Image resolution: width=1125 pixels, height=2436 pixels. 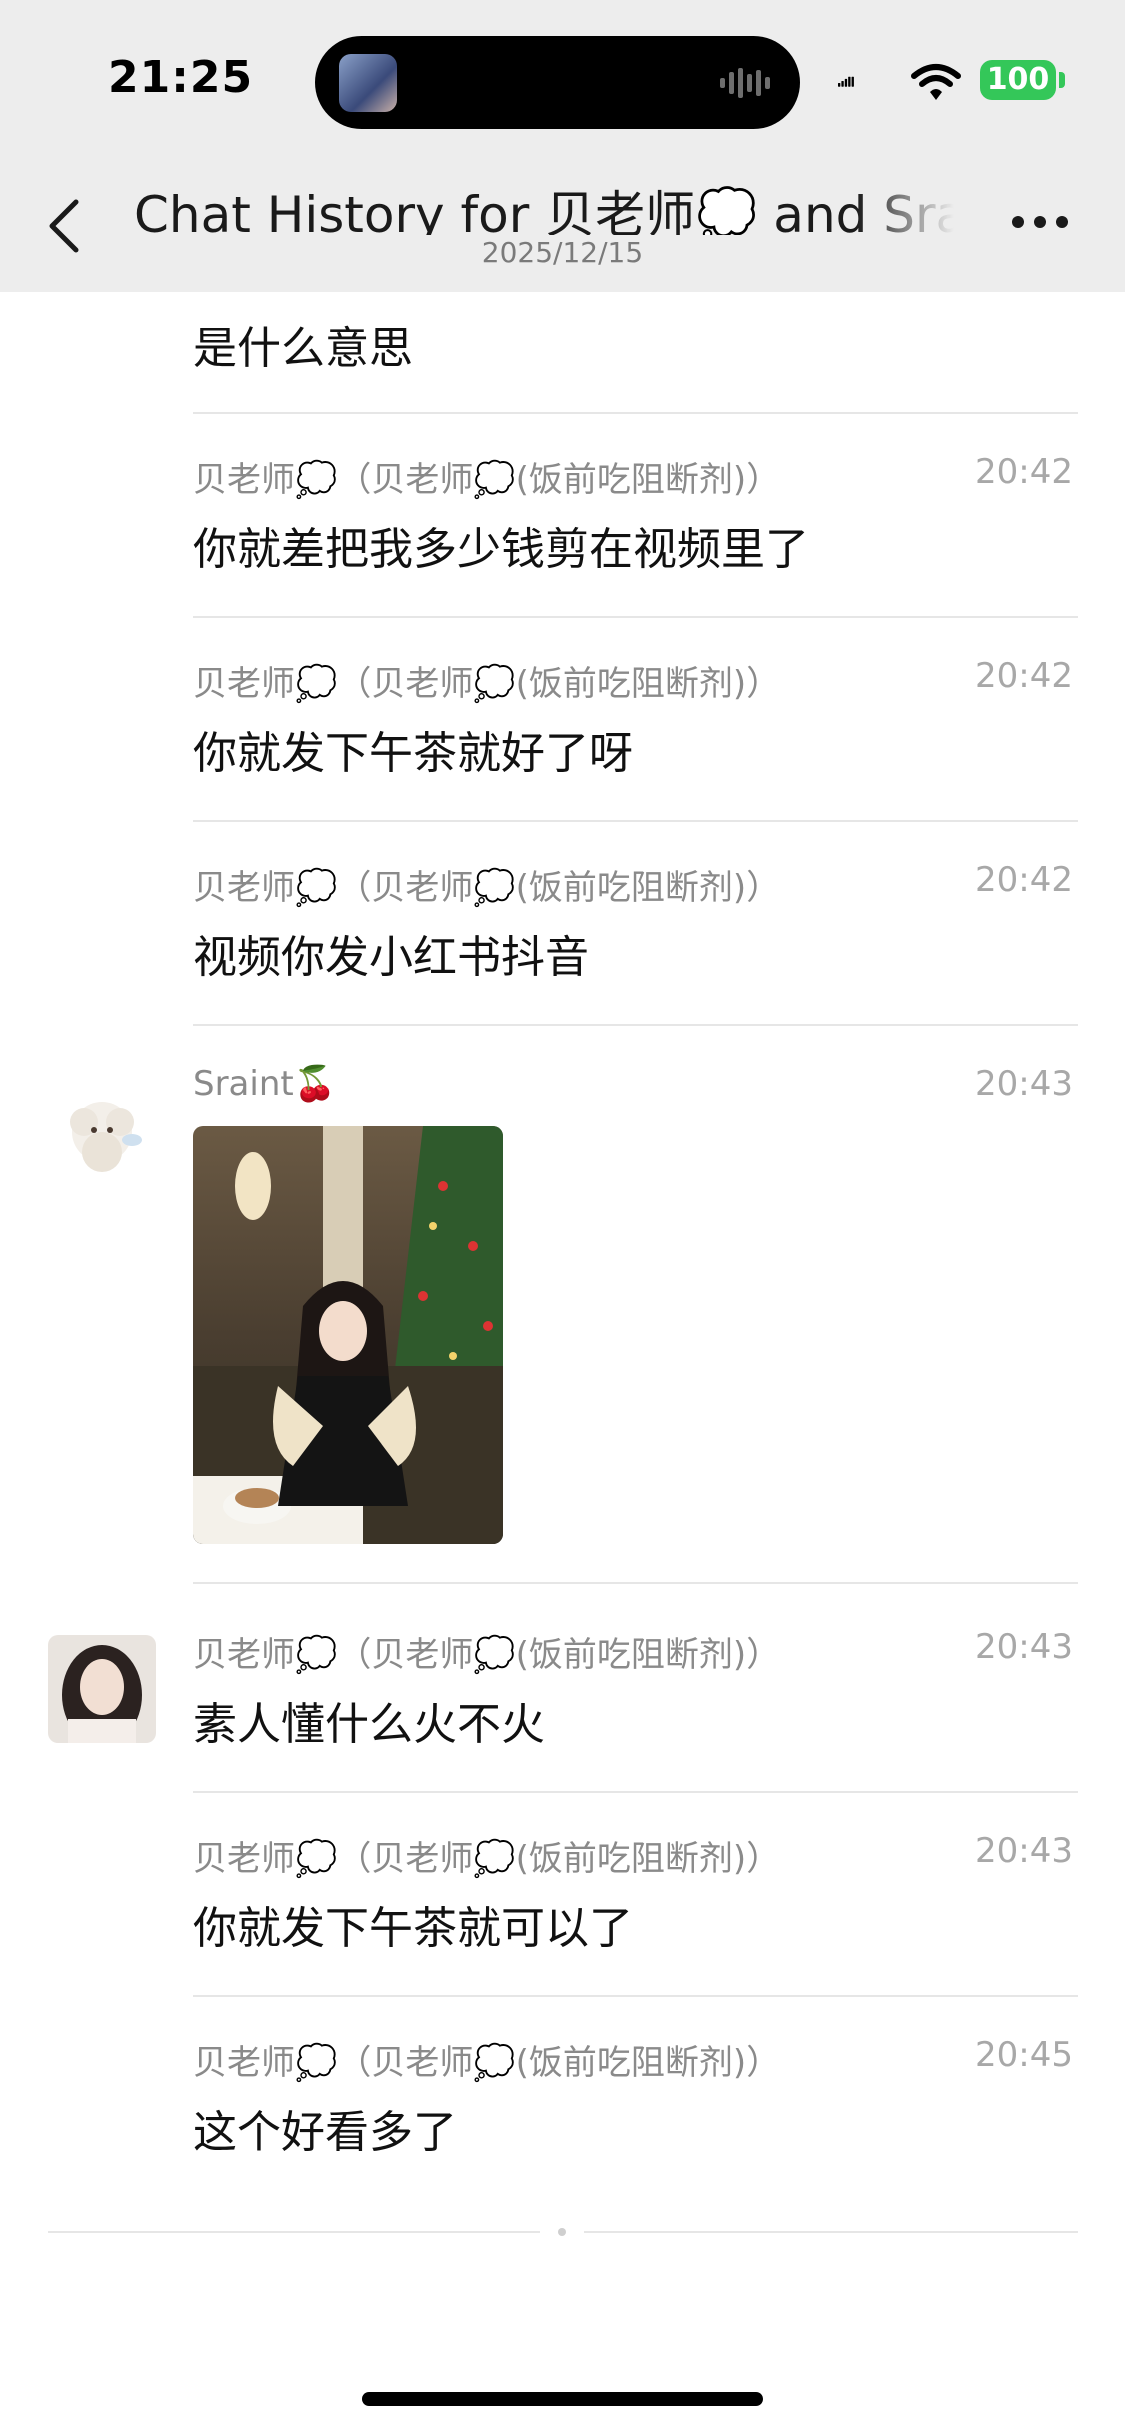 What do you see at coordinates (294, 2232) in the screenshot?
I see `end-separator-left` at bounding box center [294, 2232].